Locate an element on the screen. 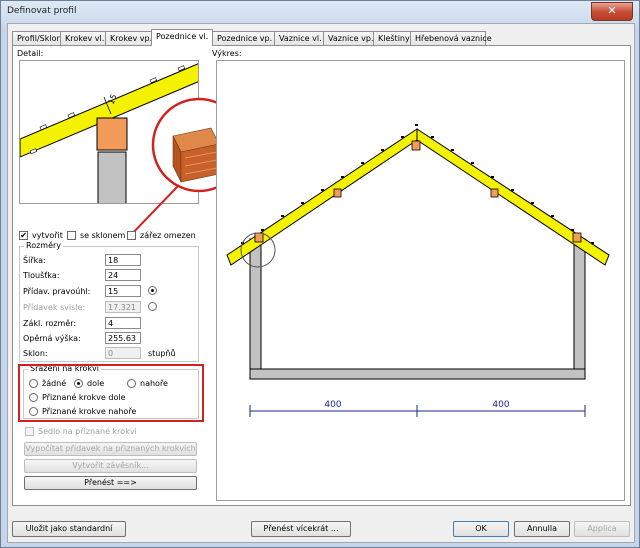  tab-profil-sklon: Profil/Sklon is located at coordinates (37, 38).